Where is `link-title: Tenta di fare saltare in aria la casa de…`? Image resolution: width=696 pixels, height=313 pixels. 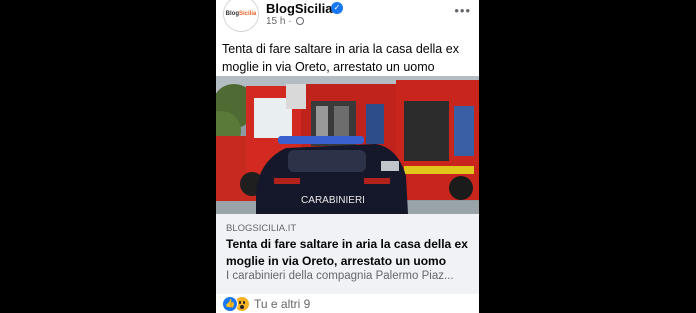
link-title: Tenta di fare saltare in aria la casa de… is located at coordinates (350, 253).